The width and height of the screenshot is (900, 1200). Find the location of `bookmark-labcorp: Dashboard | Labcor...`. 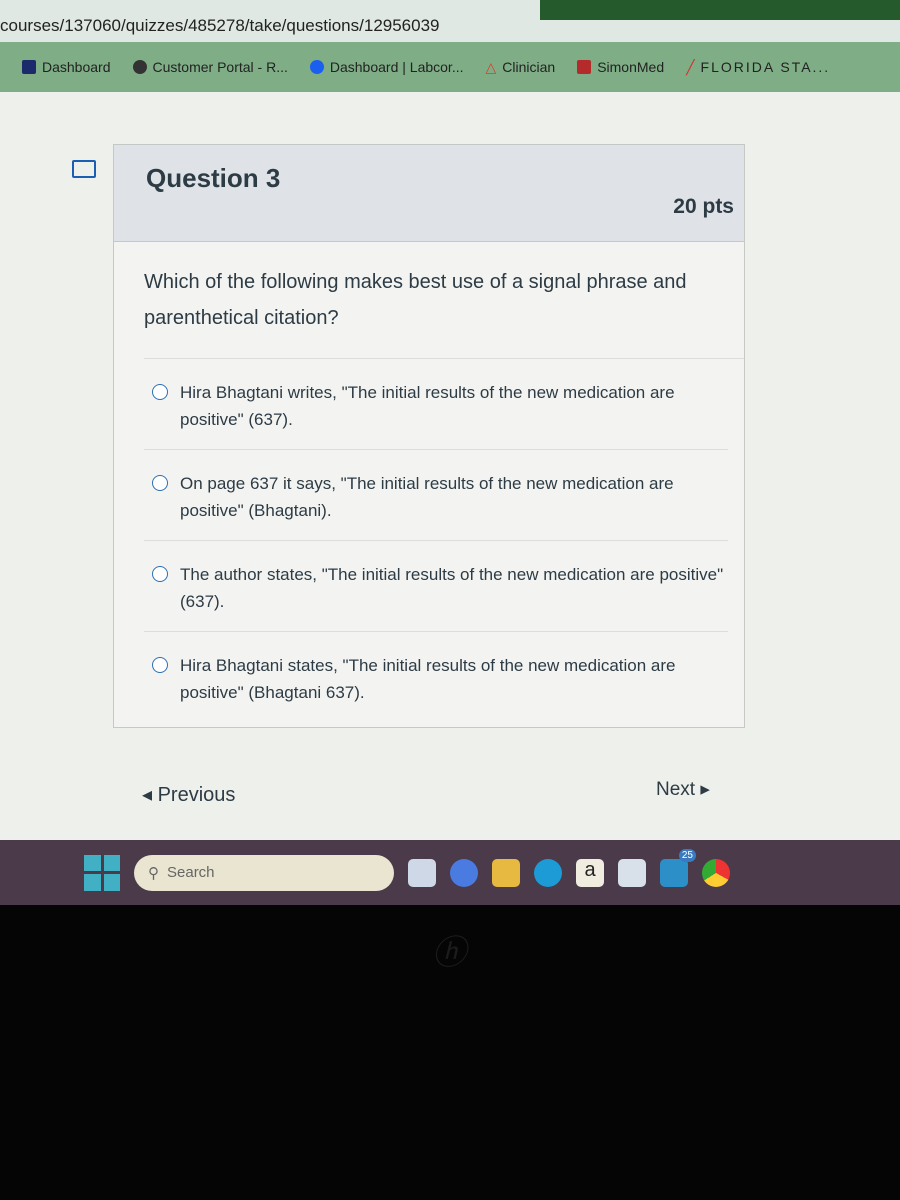

bookmark-labcorp: Dashboard | Labcor... is located at coordinates (386, 67).